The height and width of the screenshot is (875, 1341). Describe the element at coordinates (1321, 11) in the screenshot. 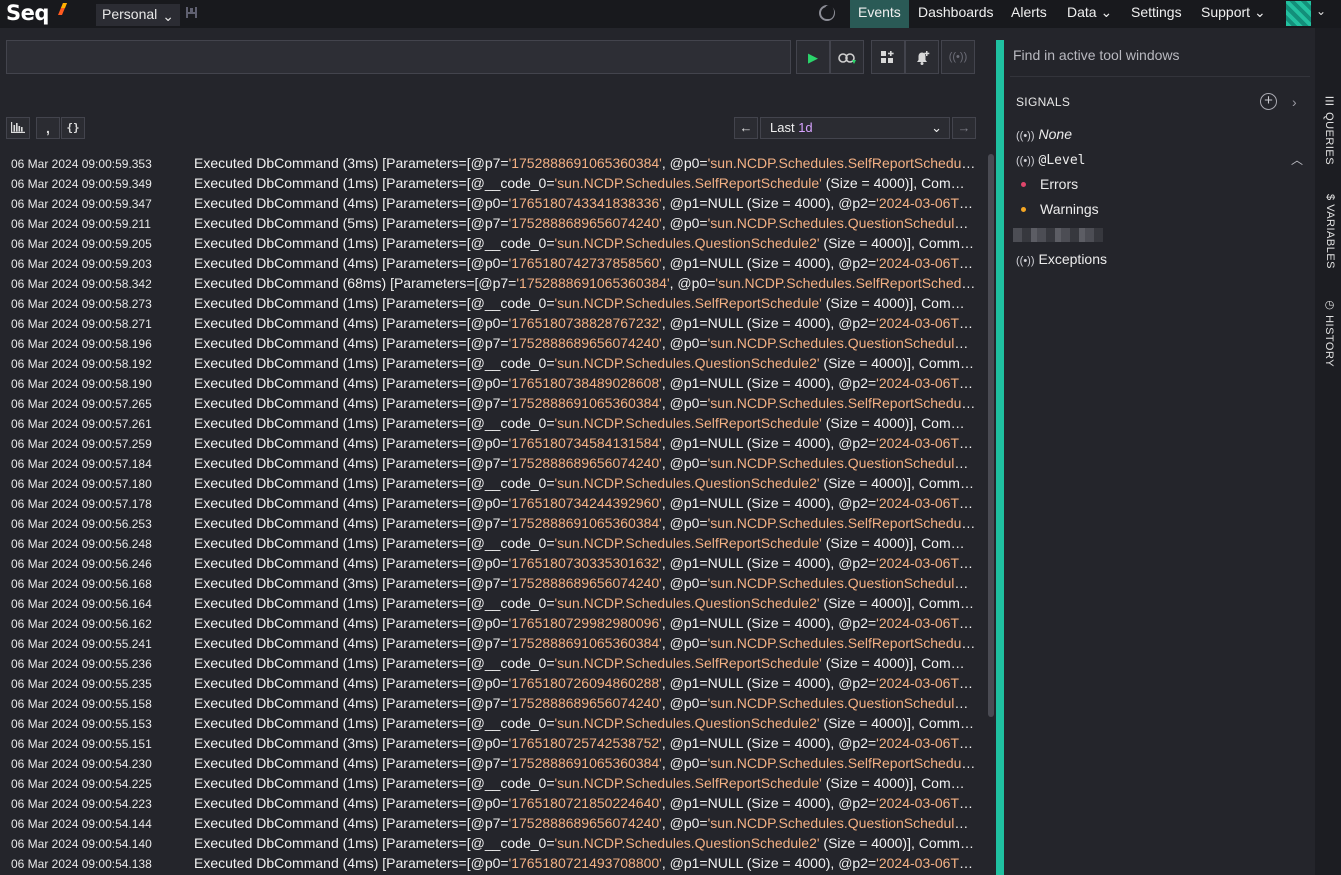

I see `avatar-chevron-down-icon: ⌄` at that location.